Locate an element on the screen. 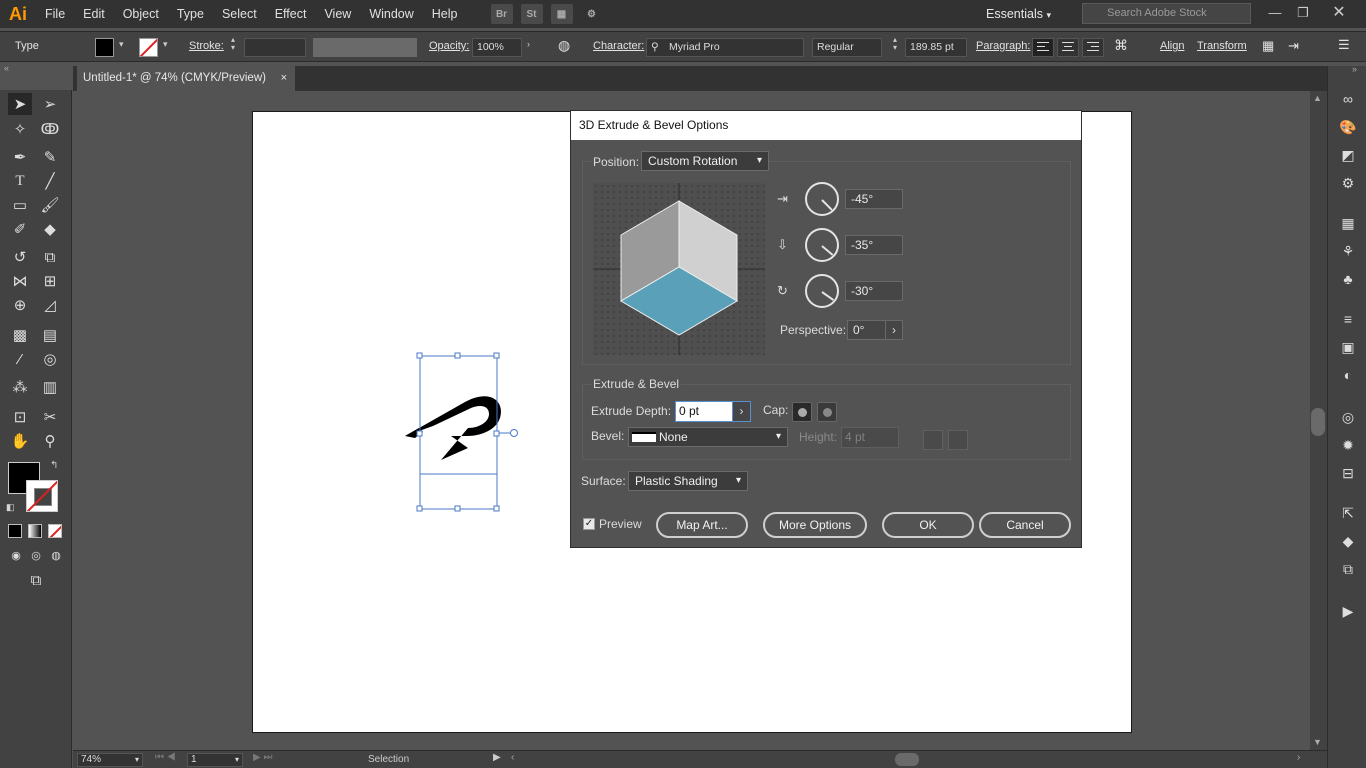 The image size is (1366, 768). stroke-weight-field is located at coordinates (275, 47).